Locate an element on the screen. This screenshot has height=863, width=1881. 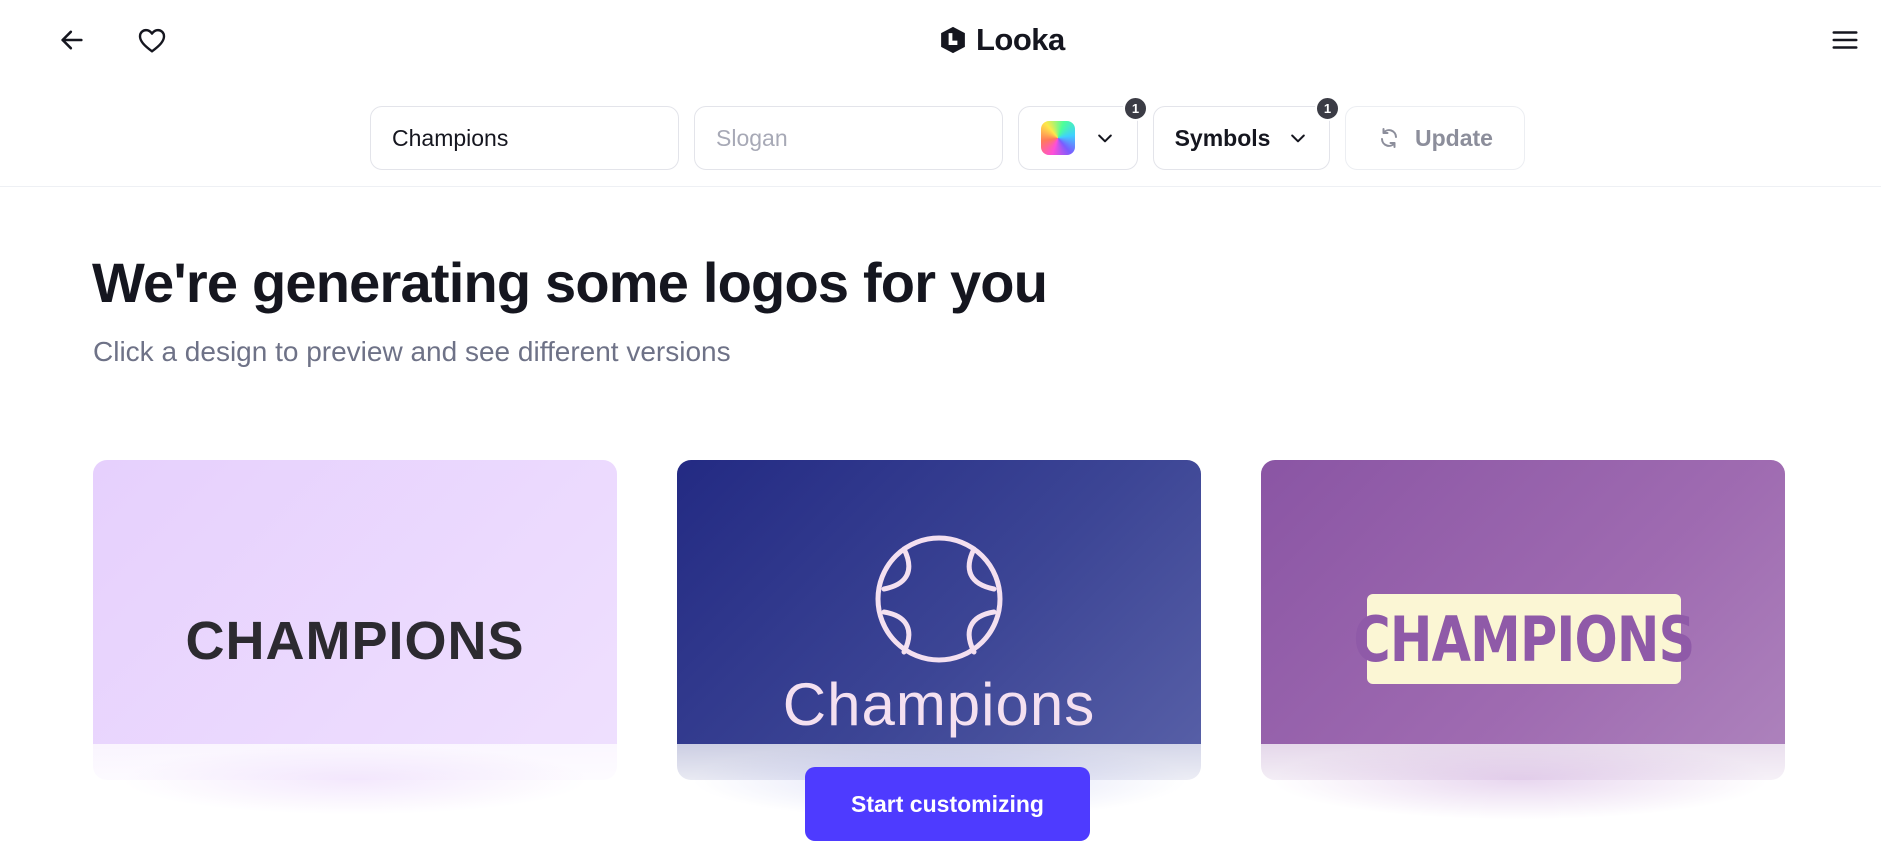
brand: Looka is located at coordinates (1001, 40).